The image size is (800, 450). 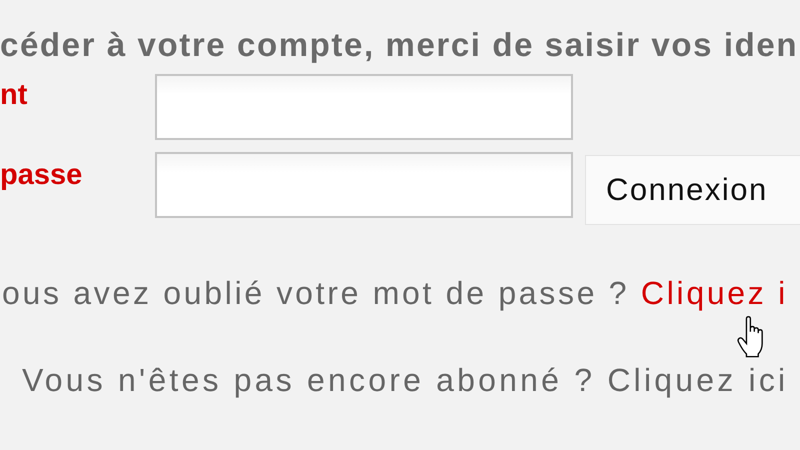 I want to click on instruction-text: céder à votre compte, merci de saisir vos iden, so click(x=400, y=44).